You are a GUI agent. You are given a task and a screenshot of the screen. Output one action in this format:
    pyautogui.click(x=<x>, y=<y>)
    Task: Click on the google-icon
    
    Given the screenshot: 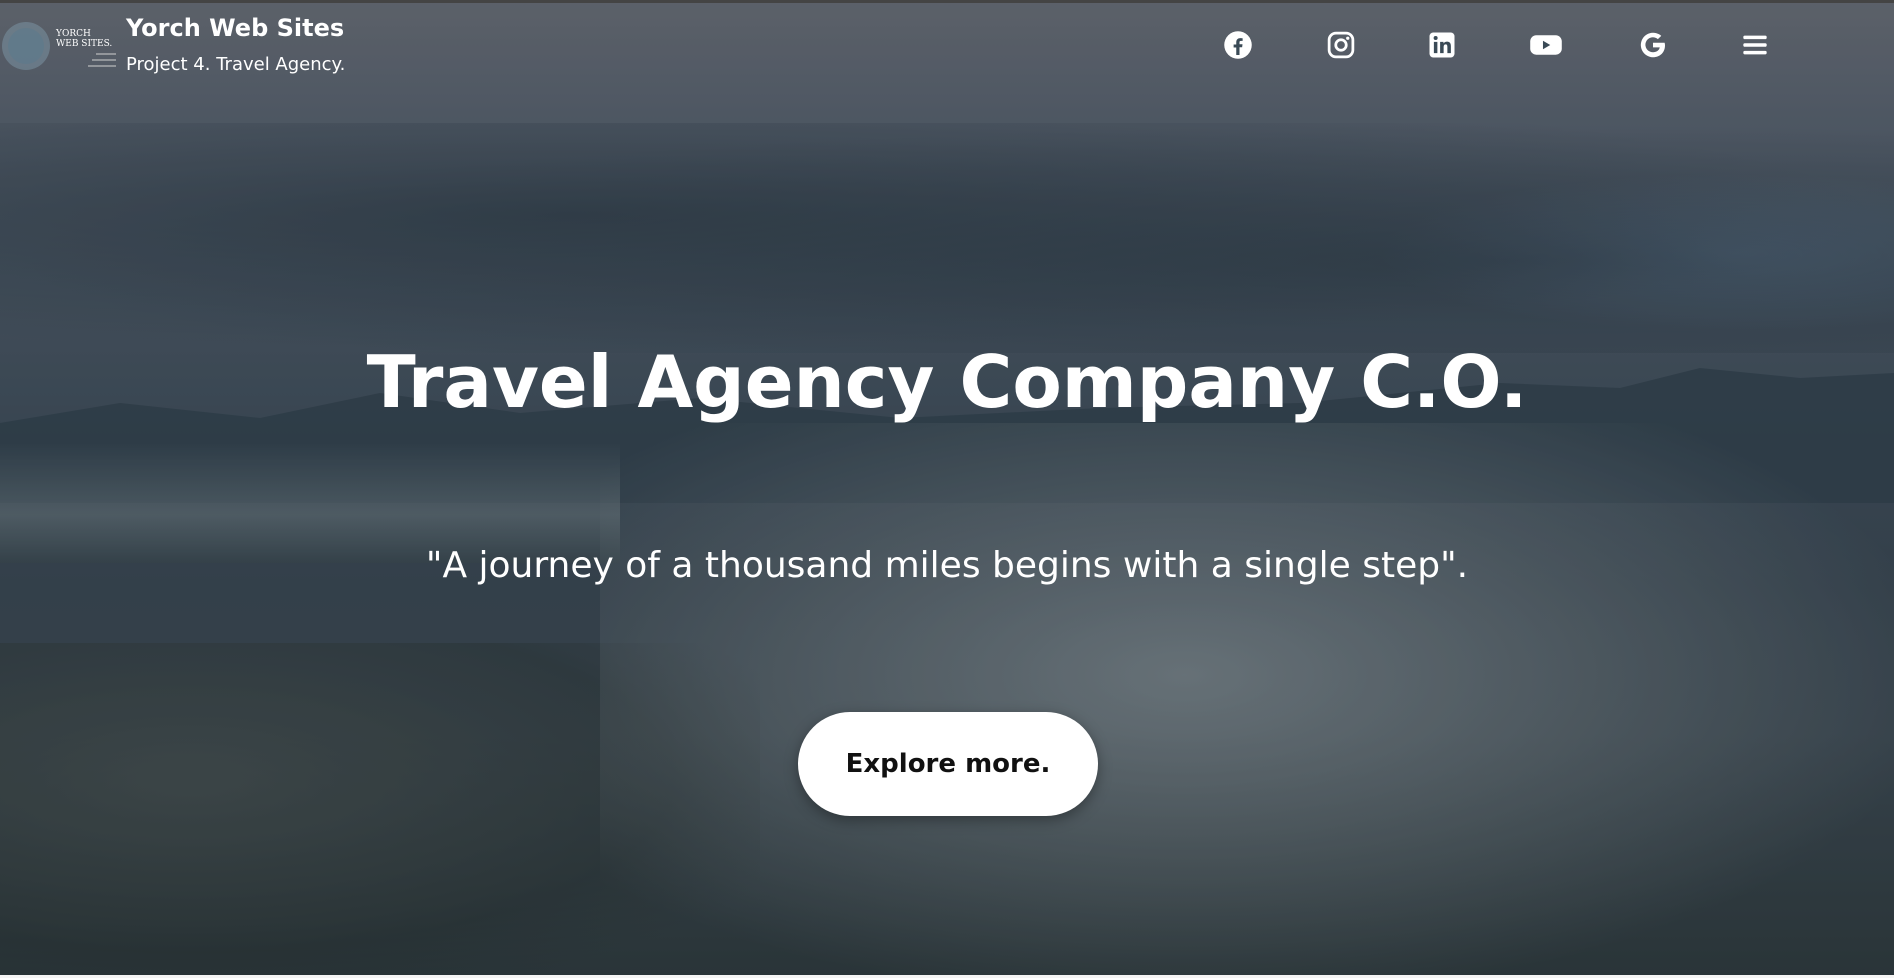 What is the action you would take?
    pyautogui.click(x=1653, y=45)
    